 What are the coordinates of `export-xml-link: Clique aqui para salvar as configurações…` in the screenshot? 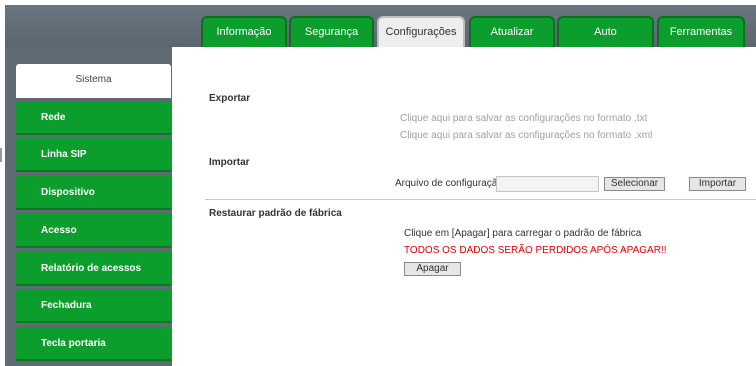 It's located at (526, 135).